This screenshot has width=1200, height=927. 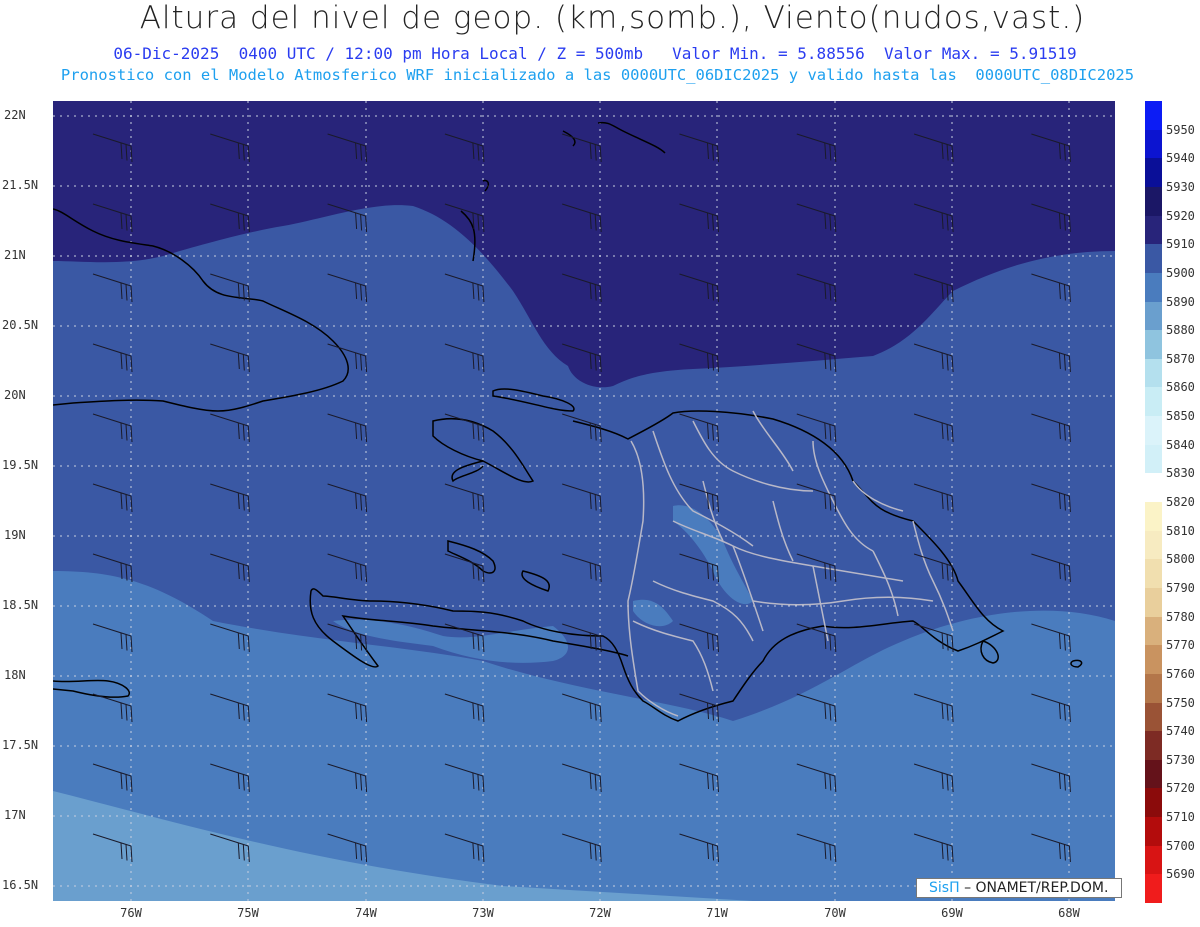 What do you see at coordinates (1180, 129) in the screenshot?
I see `colorbar-label: 5950` at bounding box center [1180, 129].